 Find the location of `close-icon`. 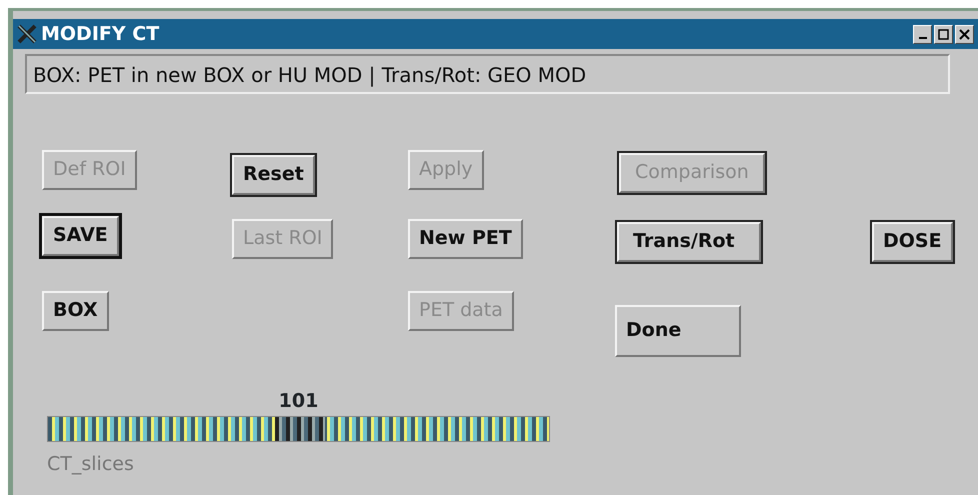

close-icon is located at coordinates (964, 34).